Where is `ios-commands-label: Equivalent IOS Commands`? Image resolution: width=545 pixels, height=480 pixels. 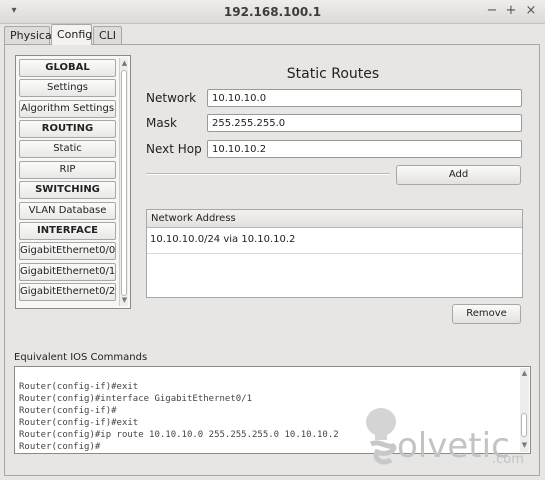 ios-commands-label: Equivalent IOS Commands is located at coordinates (81, 357).